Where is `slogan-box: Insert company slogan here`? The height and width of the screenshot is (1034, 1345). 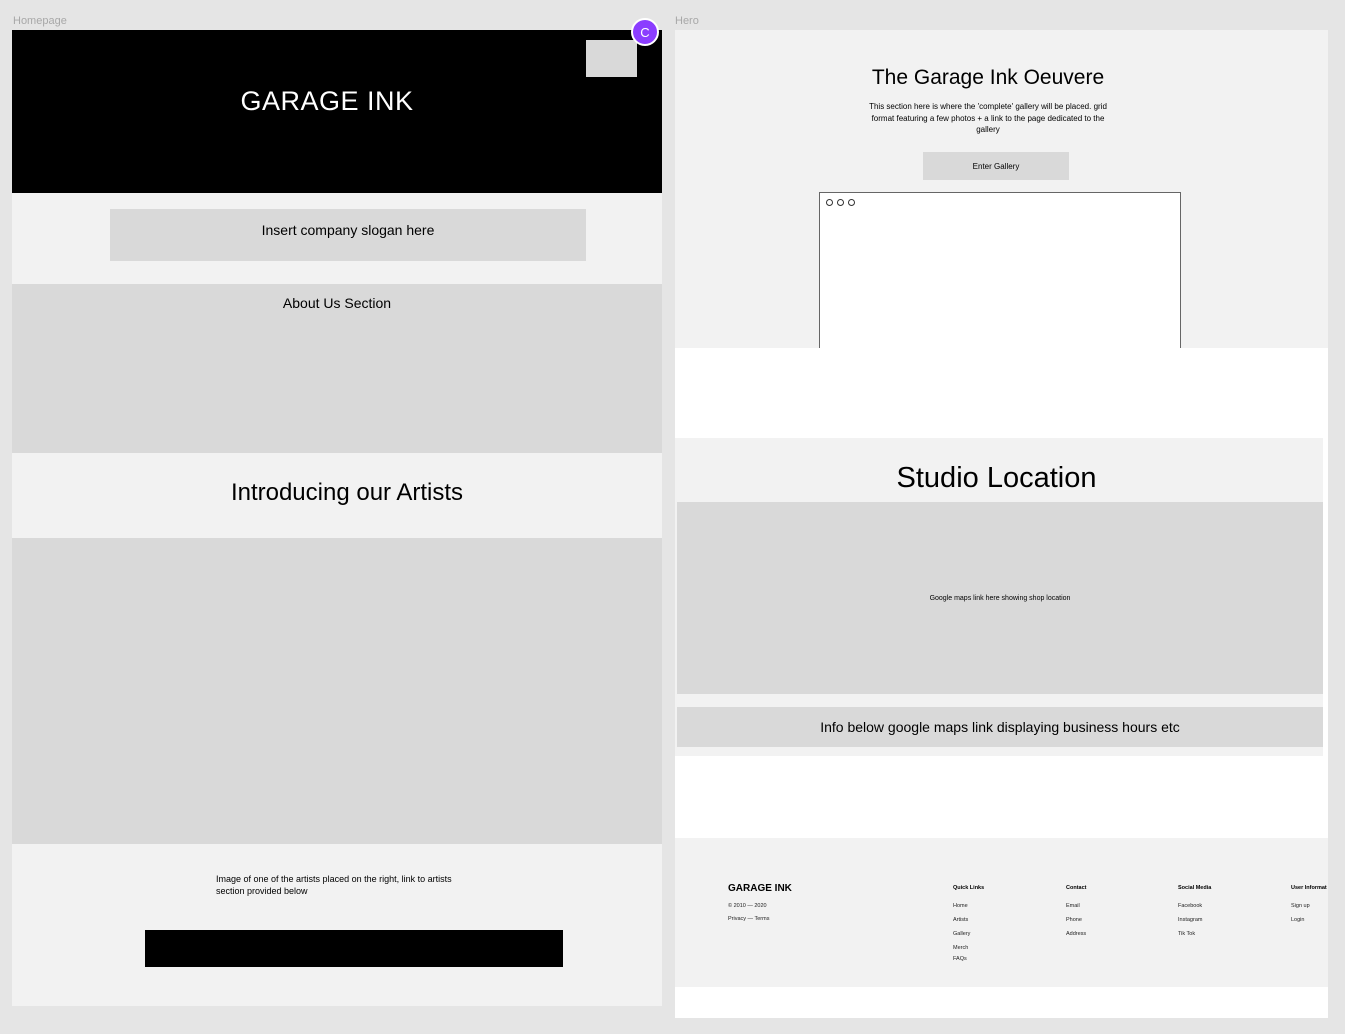
slogan-box: Insert company slogan here is located at coordinates (348, 235).